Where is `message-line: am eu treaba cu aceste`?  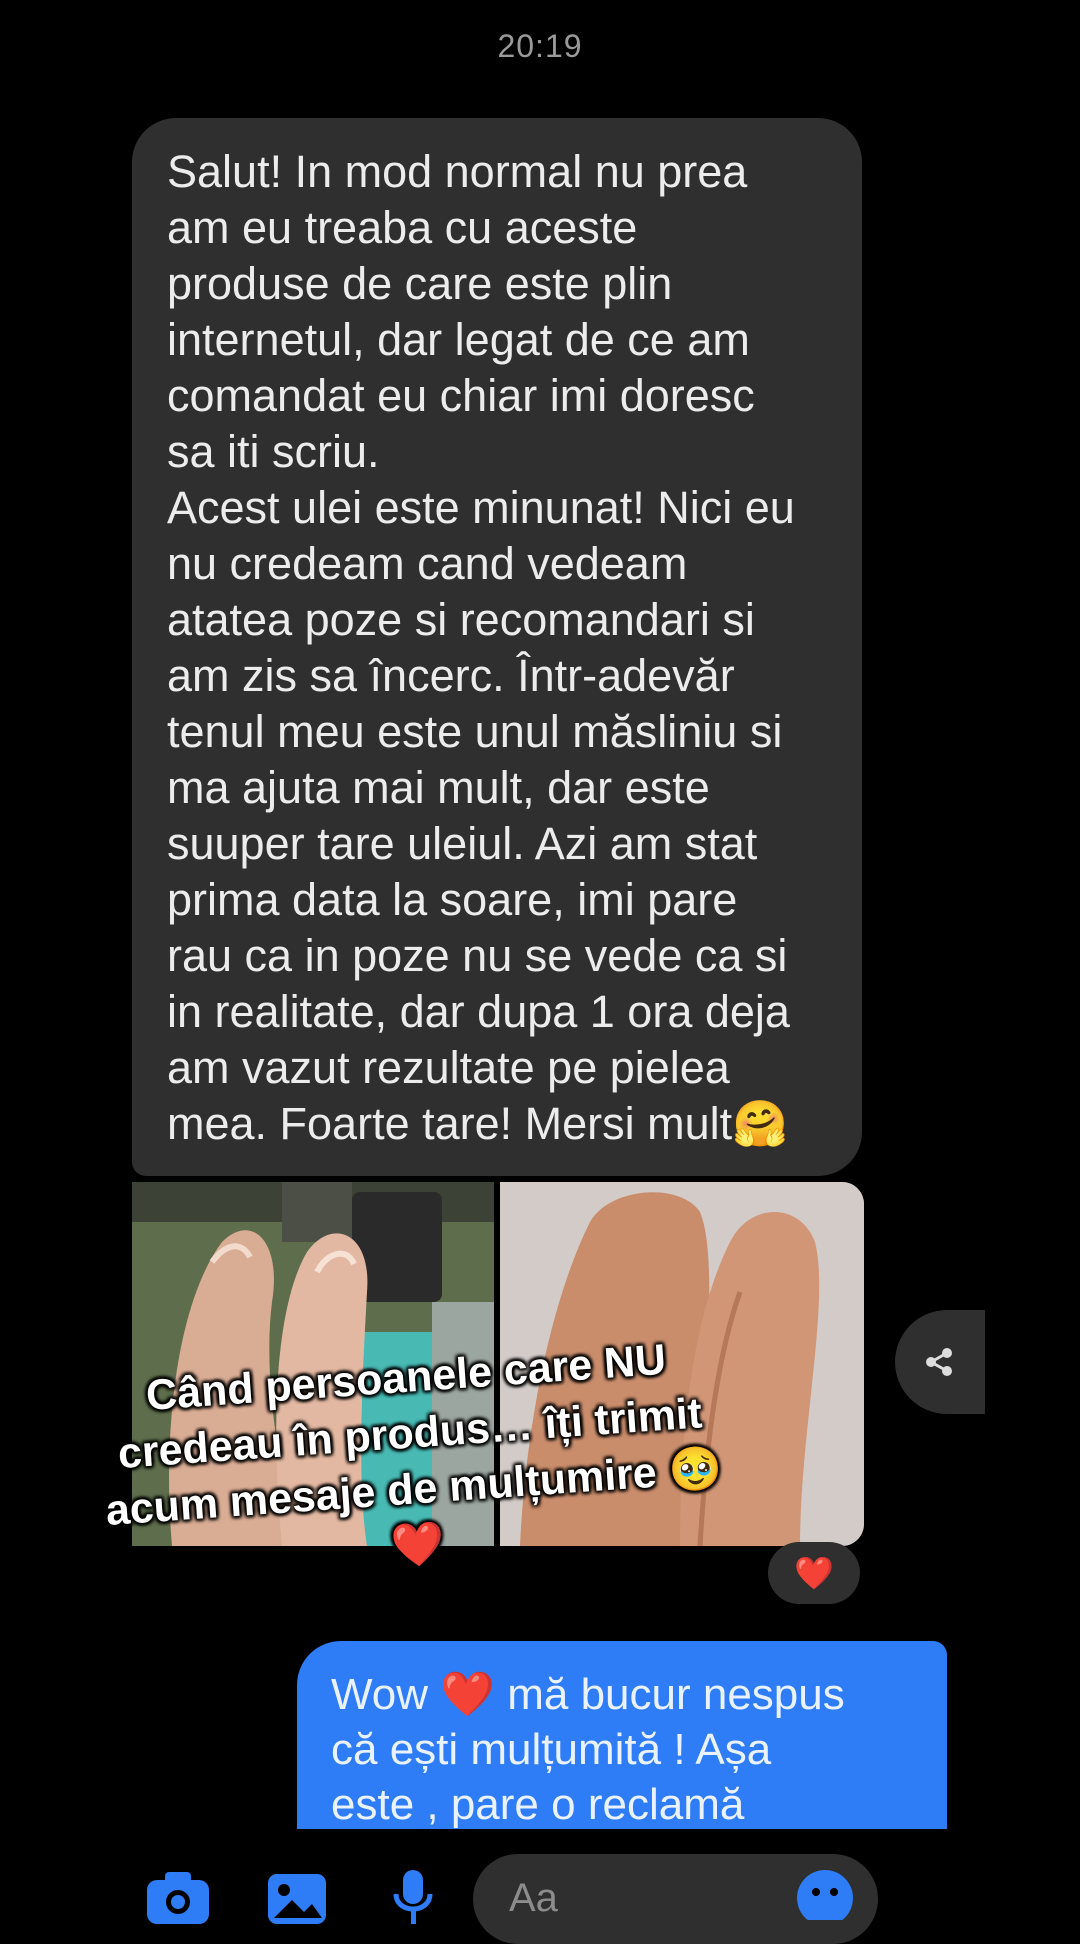 message-line: am eu treaba cu aceste is located at coordinates (402, 227).